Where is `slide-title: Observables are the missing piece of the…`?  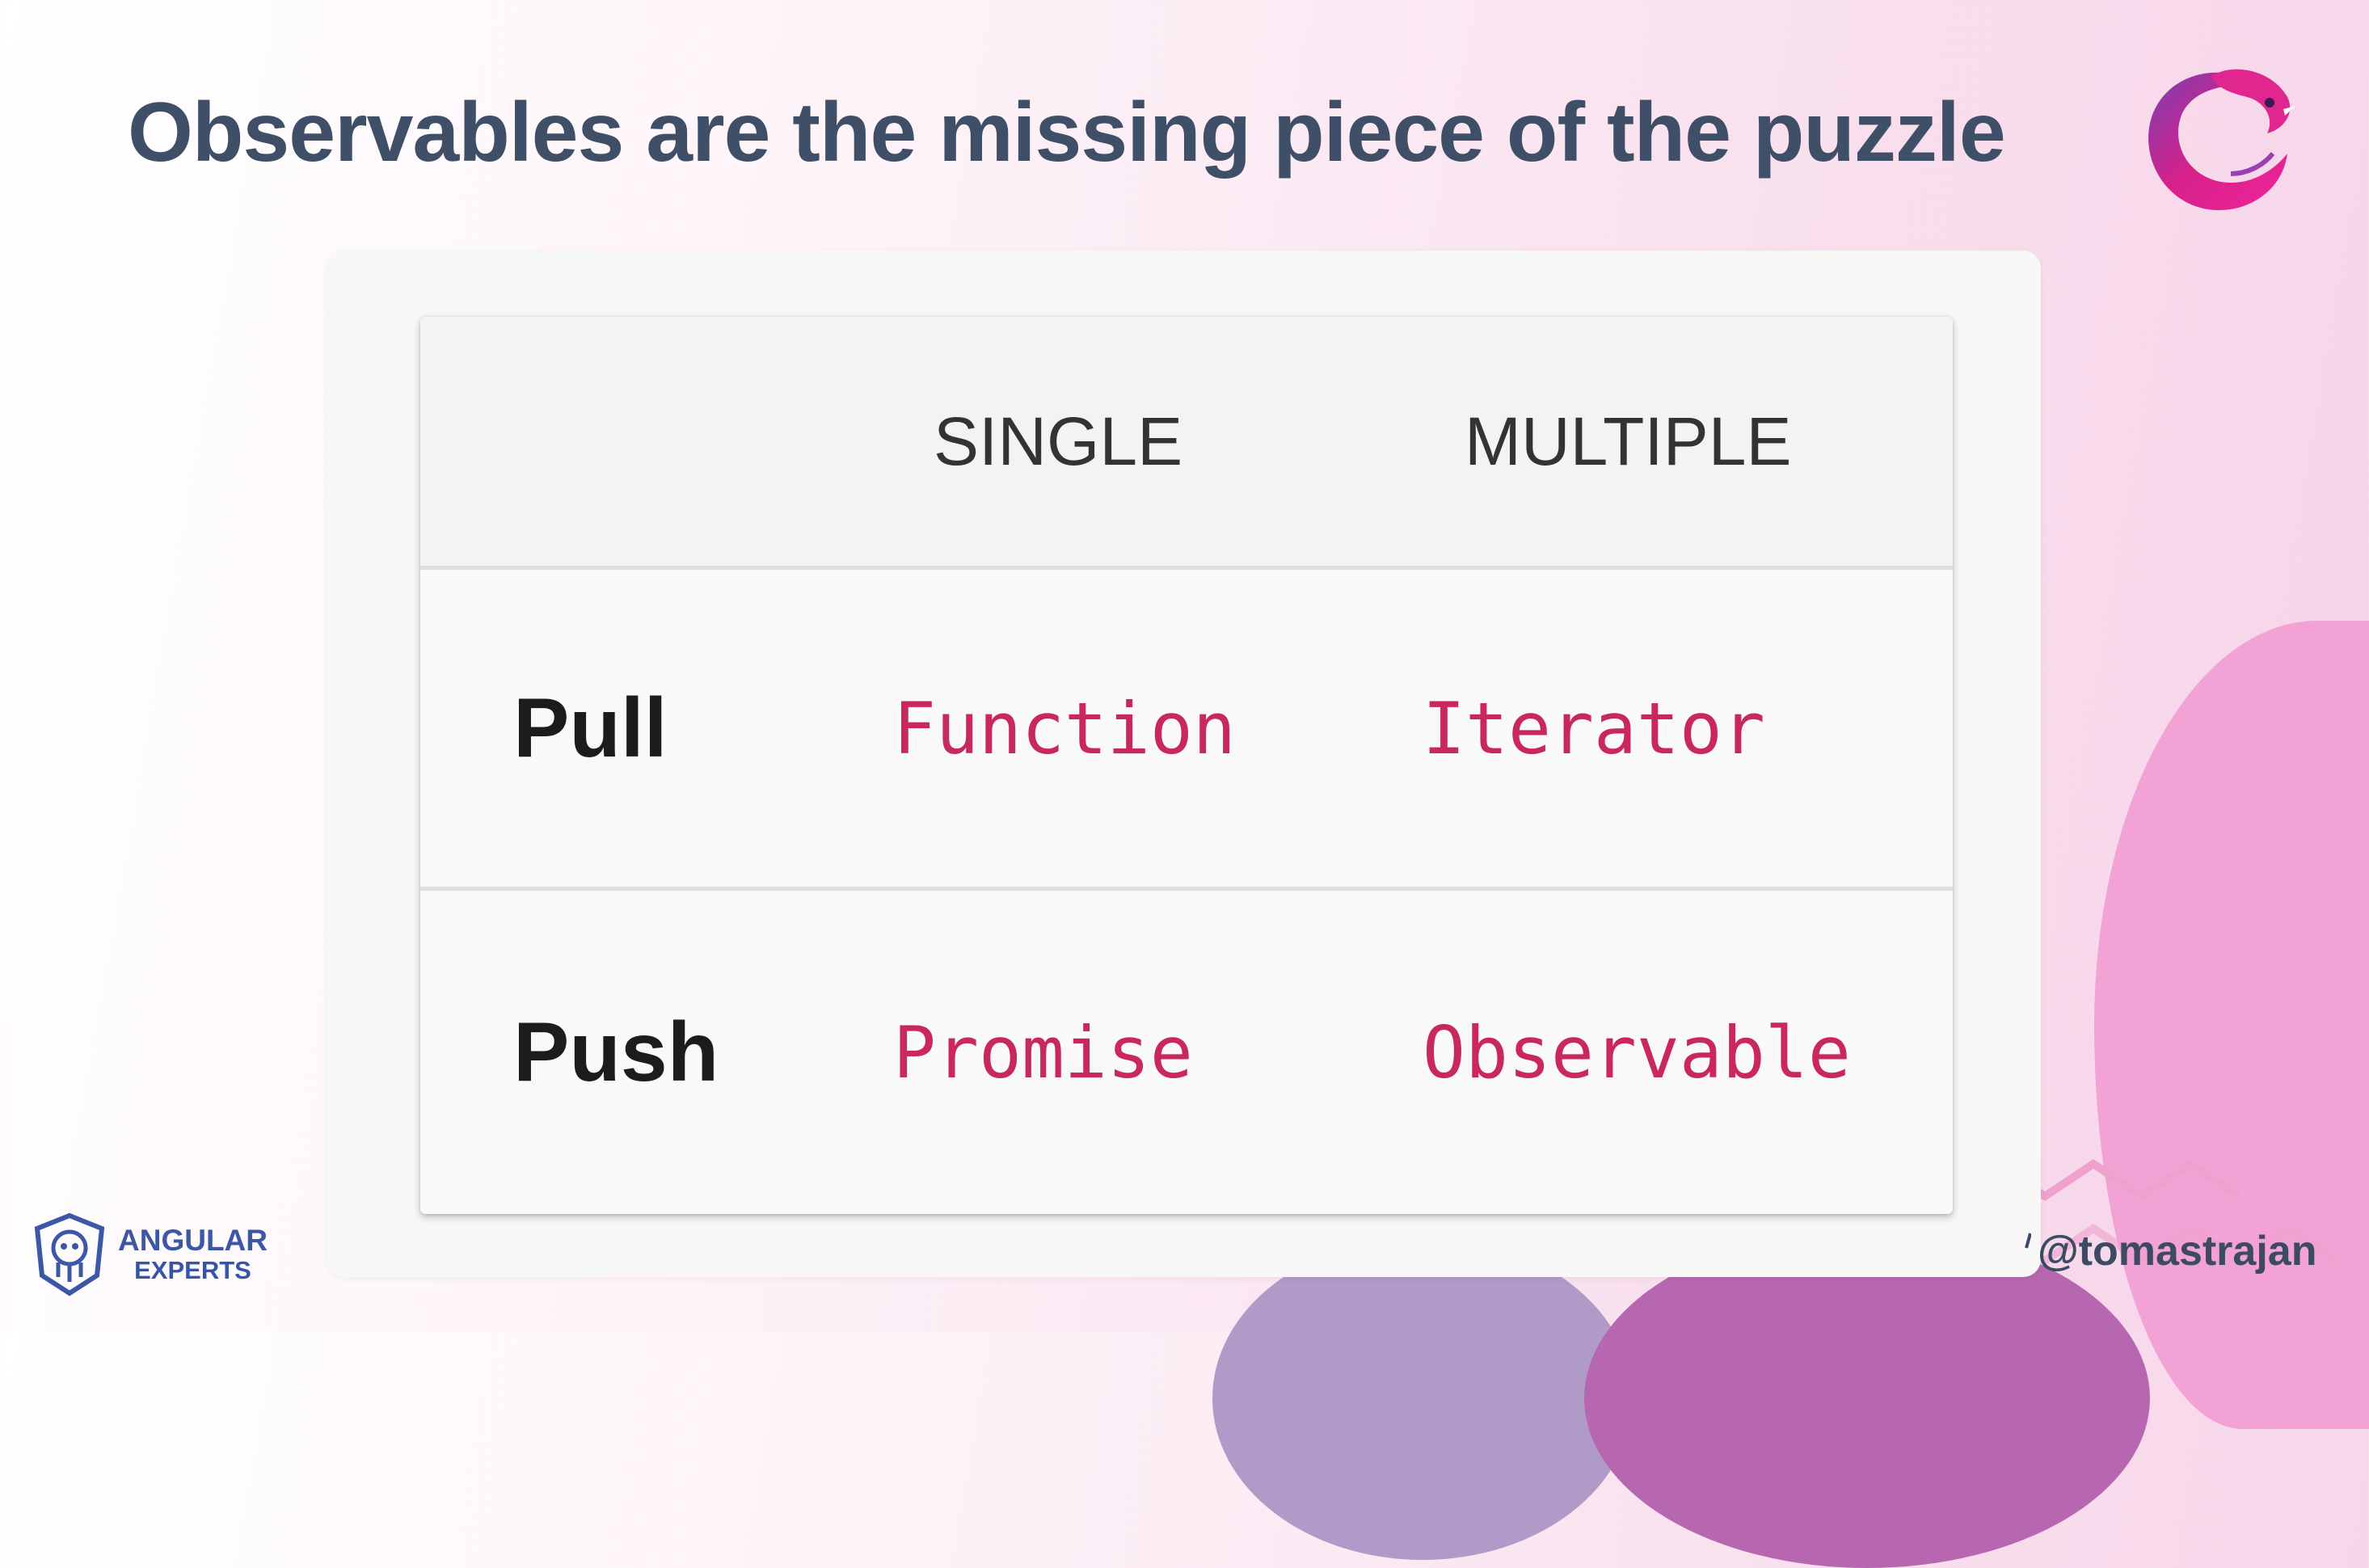
slide-title: Observables are the missing piece of the… is located at coordinates (1067, 132).